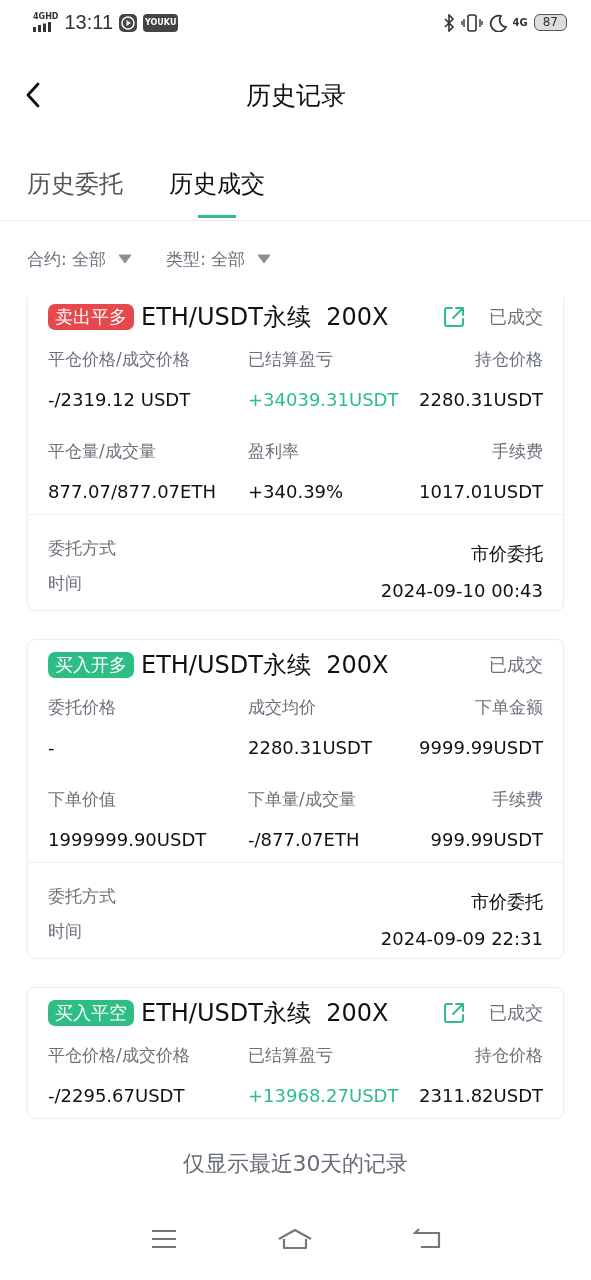  I want to click on nav-back-button, so click(427, 1238).